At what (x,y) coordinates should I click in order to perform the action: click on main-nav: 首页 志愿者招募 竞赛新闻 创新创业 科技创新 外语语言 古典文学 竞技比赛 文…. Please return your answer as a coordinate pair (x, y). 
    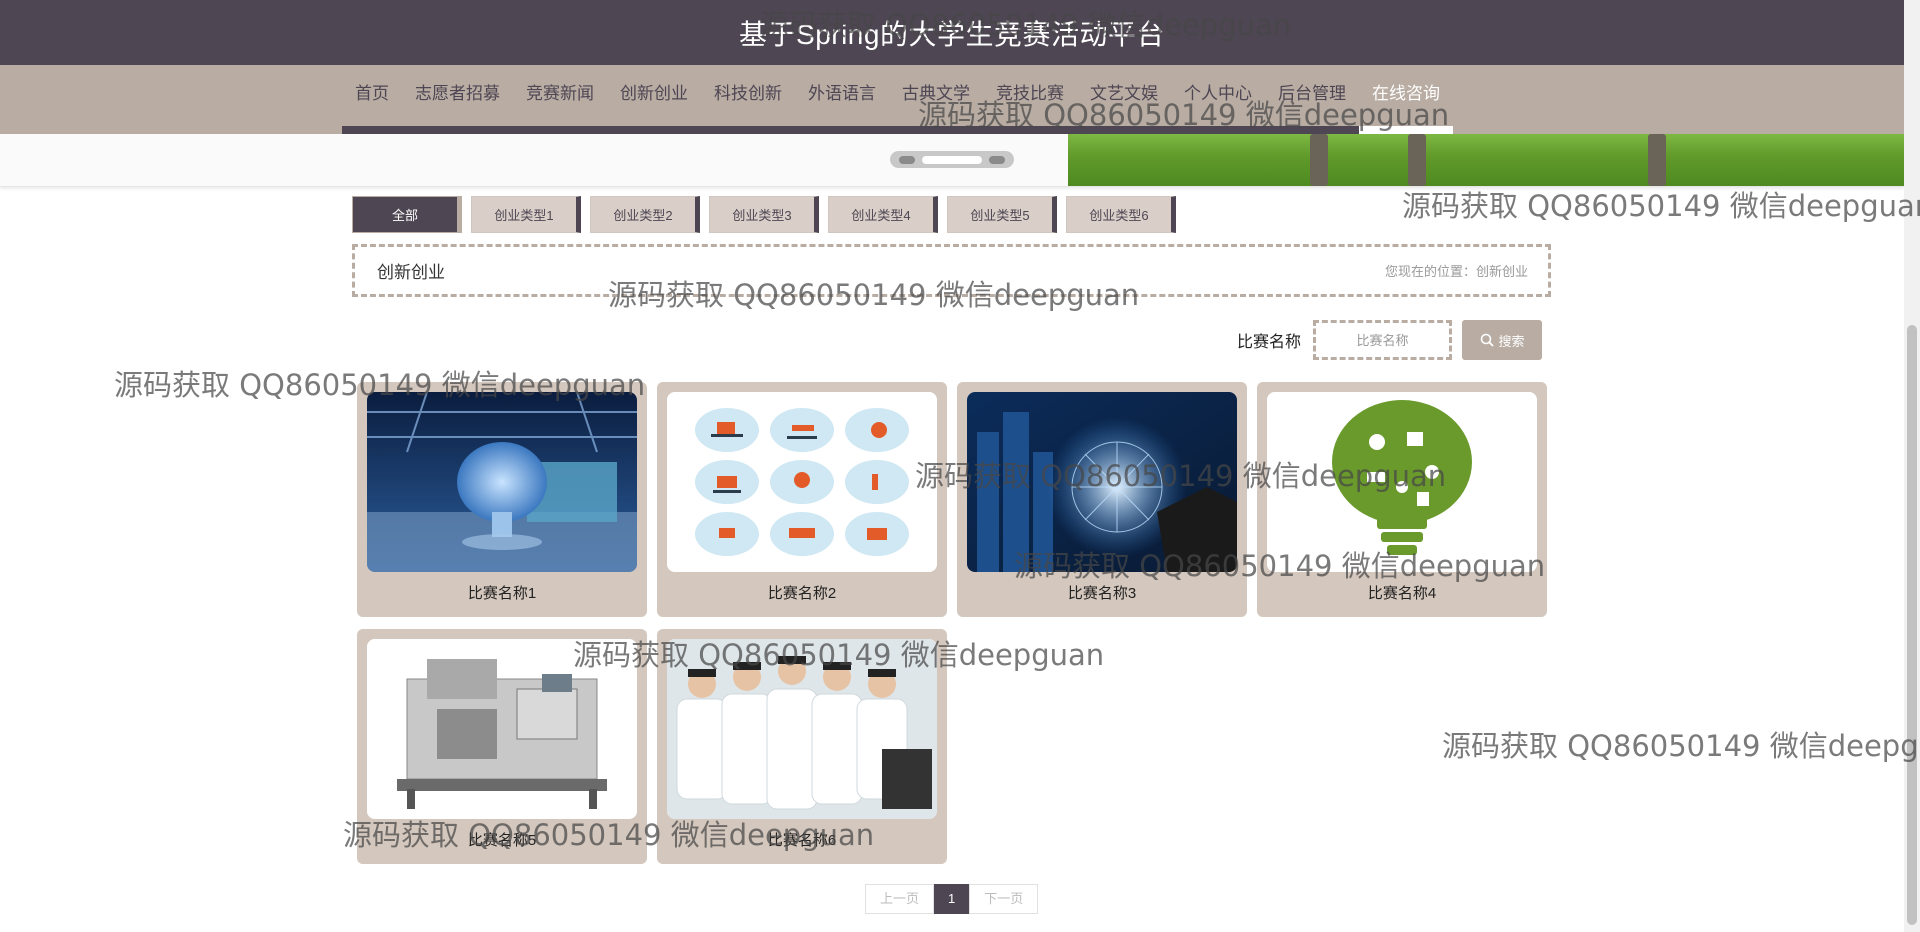
    Looking at the image, I should click on (952, 99).